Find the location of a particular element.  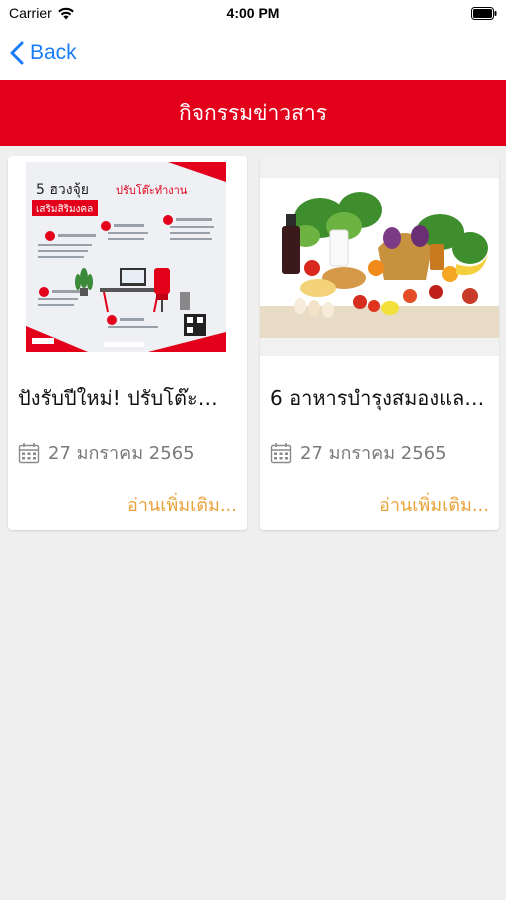

infographic-banner: เสริมสิริมงคล is located at coordinates (64, 209).